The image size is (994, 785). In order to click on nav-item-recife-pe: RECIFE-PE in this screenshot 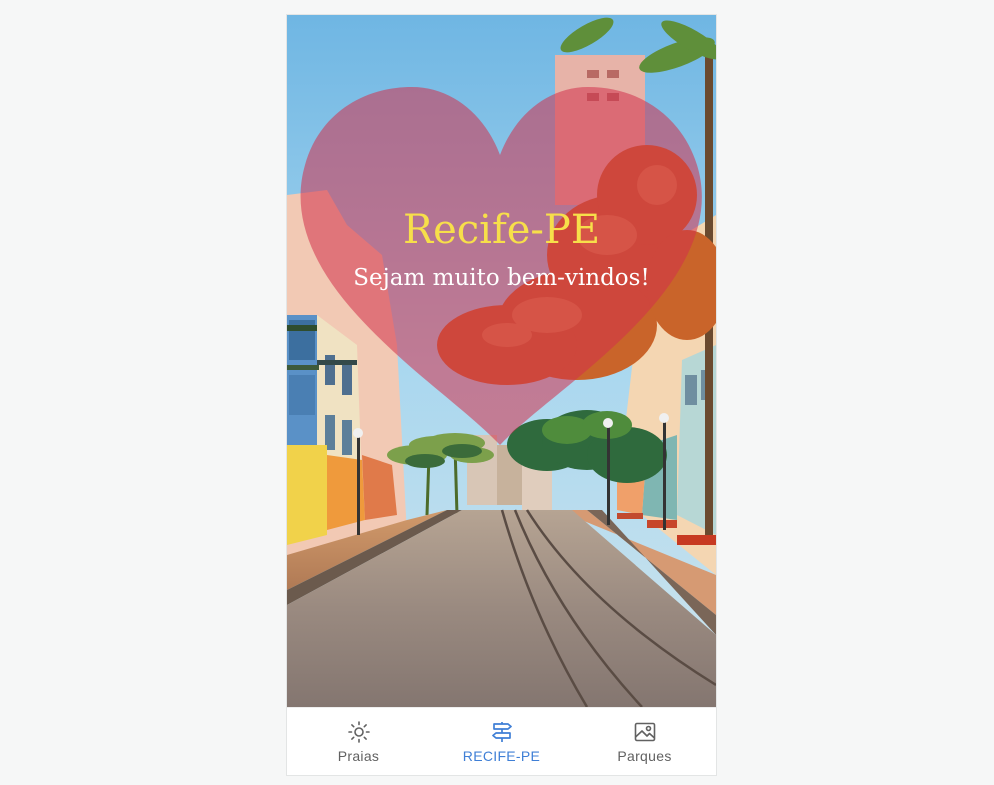, I will do `click(501, 741)`.